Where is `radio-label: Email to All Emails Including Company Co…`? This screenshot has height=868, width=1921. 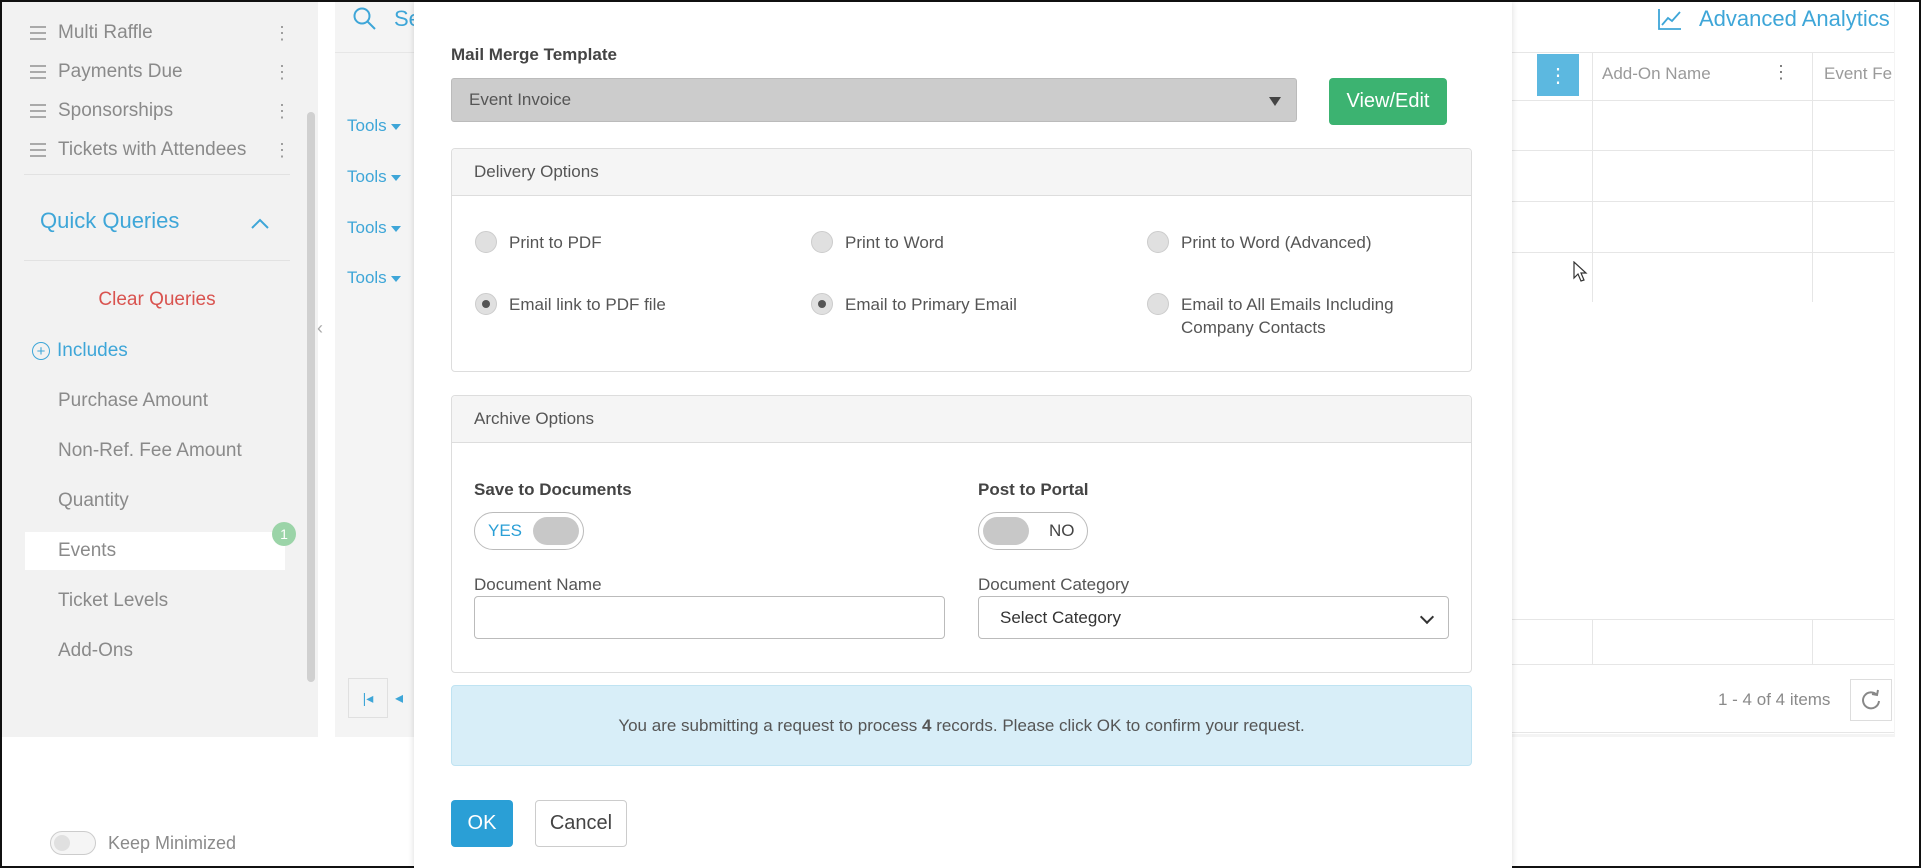
radio-label: Email to All Emails Including Company Co… is located at coordinates (1287, 316).